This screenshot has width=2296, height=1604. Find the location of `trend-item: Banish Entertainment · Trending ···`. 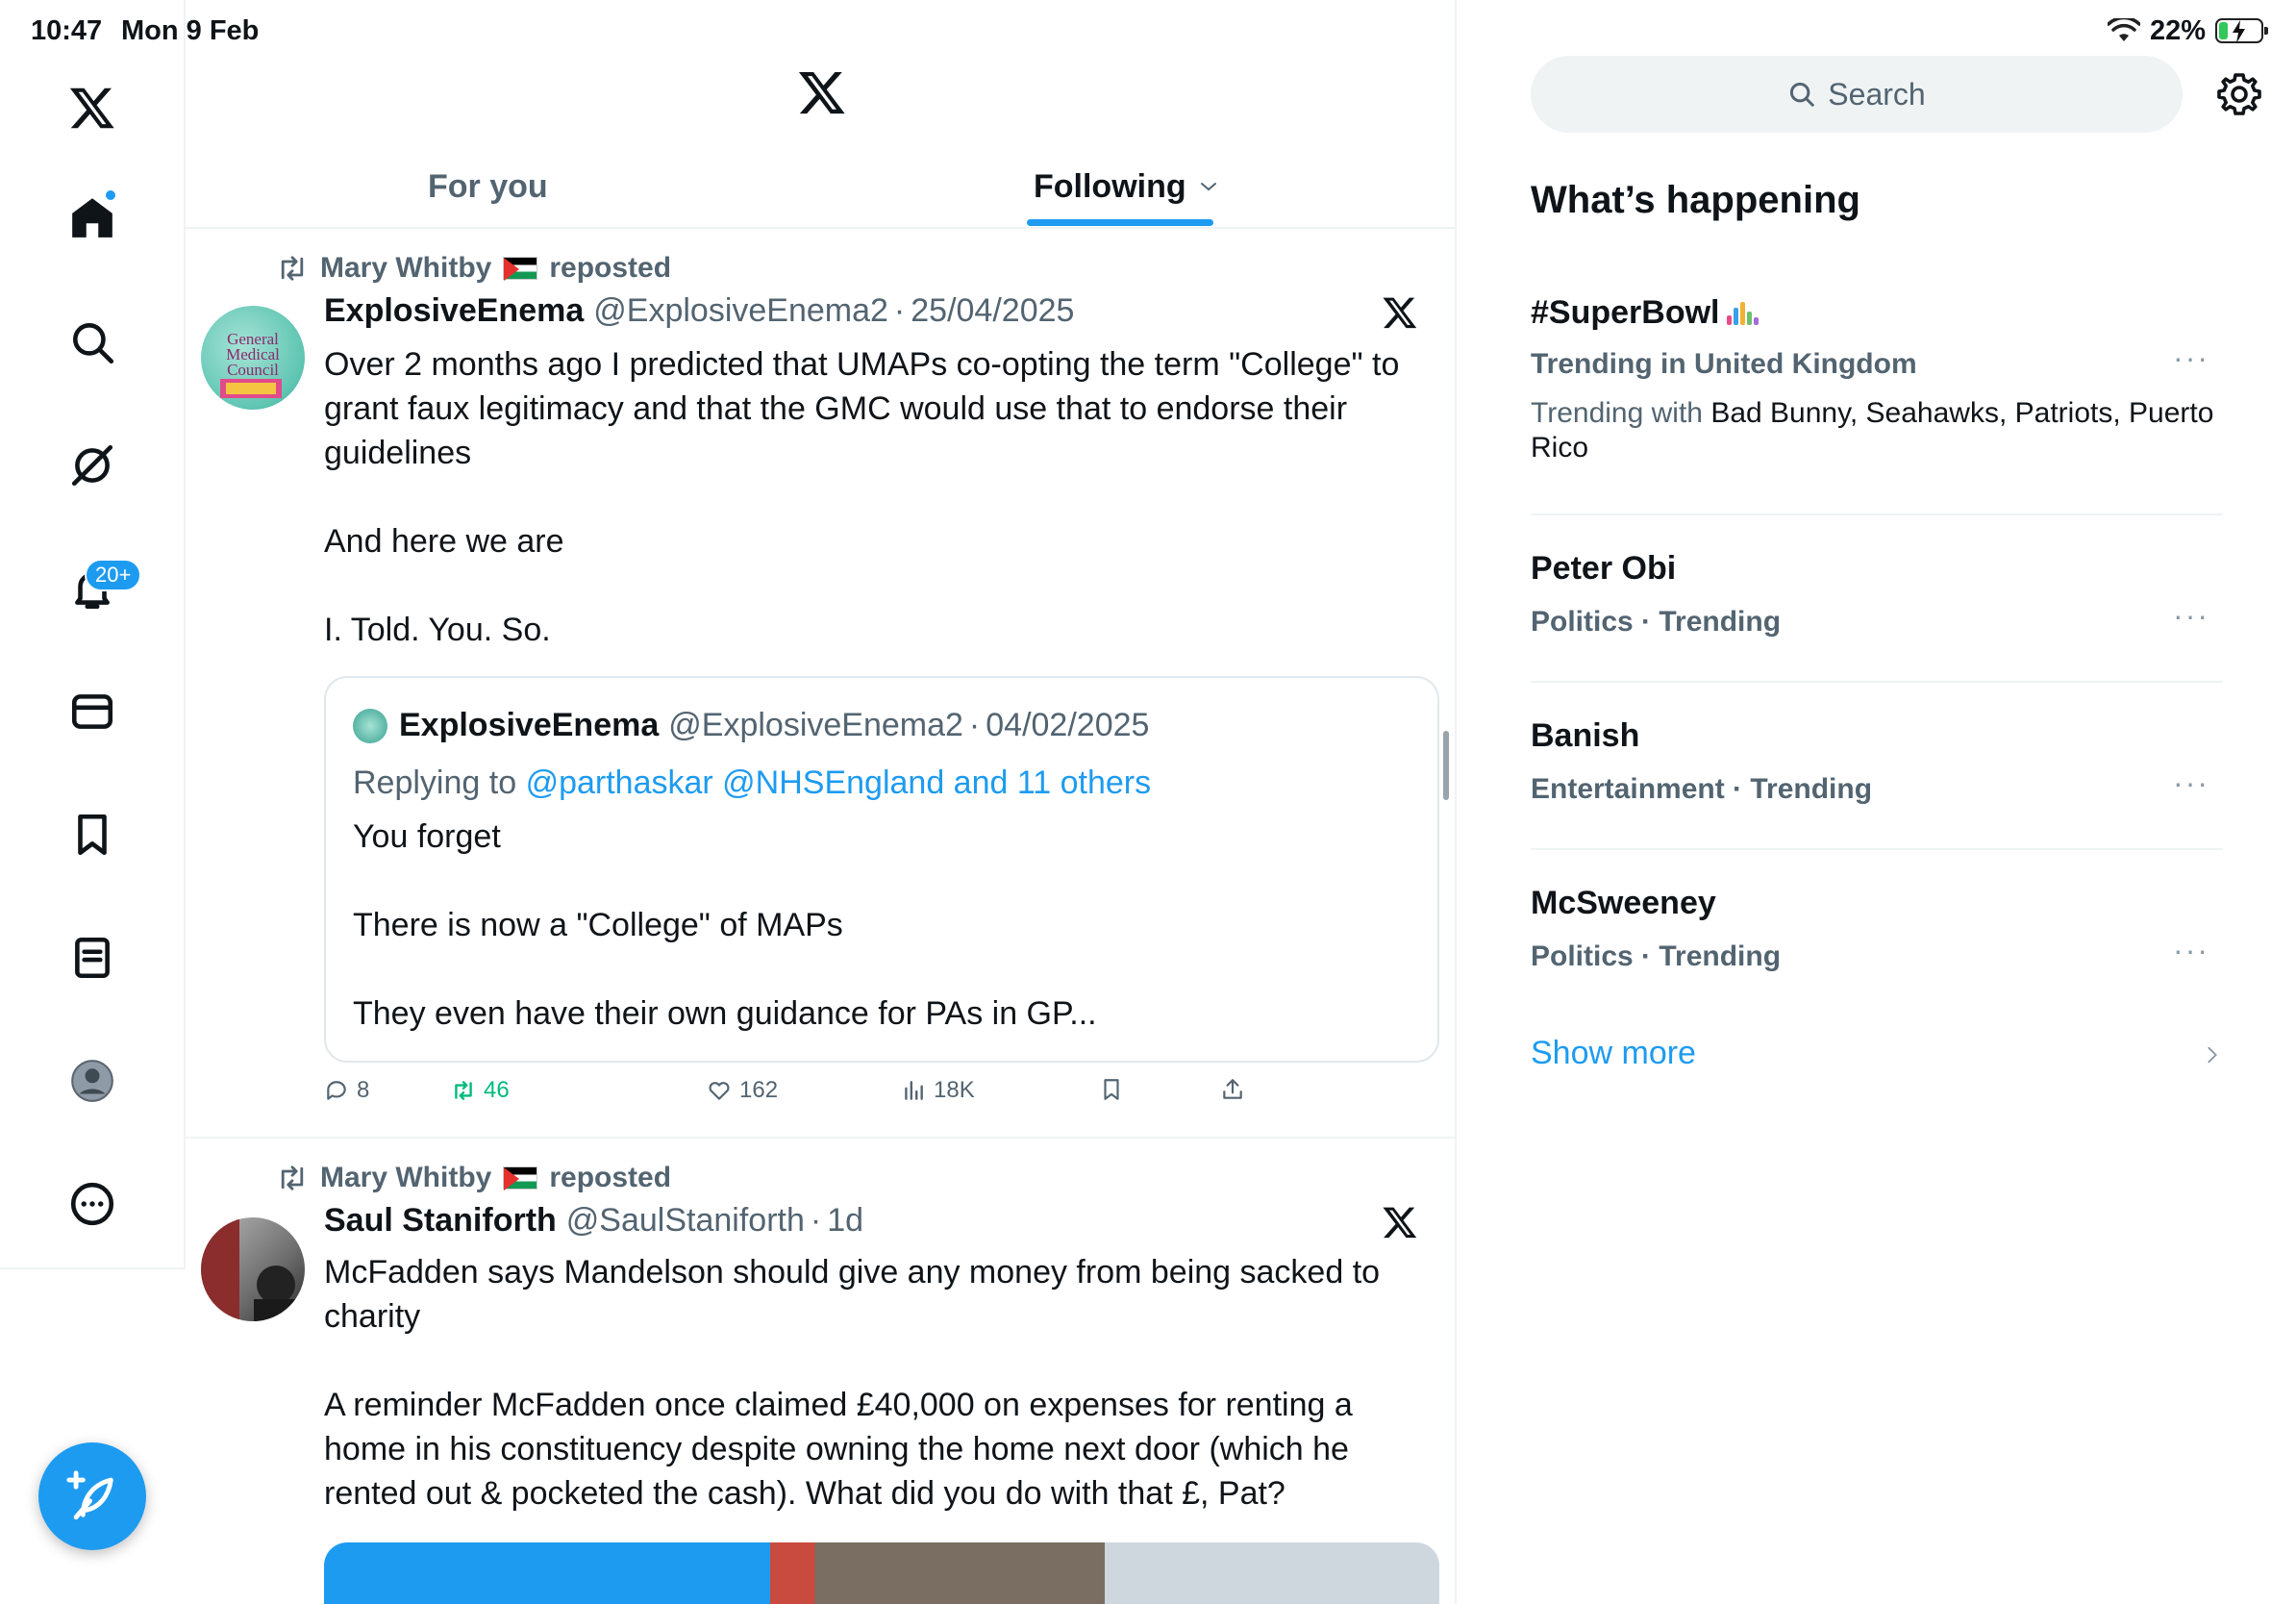

trend-item: Banish Entertainment · Trending ··· is located at coordinates (1877, 767).